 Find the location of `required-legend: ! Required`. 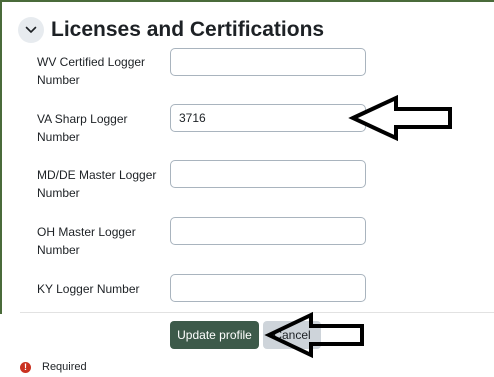

required-legend: ! Required is located at coordinates (53, 367).